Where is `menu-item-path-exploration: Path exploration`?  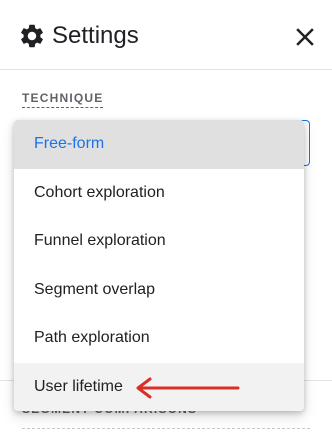
menu-item-path-exploration: Path exploration is located at coordinates (159, 338).